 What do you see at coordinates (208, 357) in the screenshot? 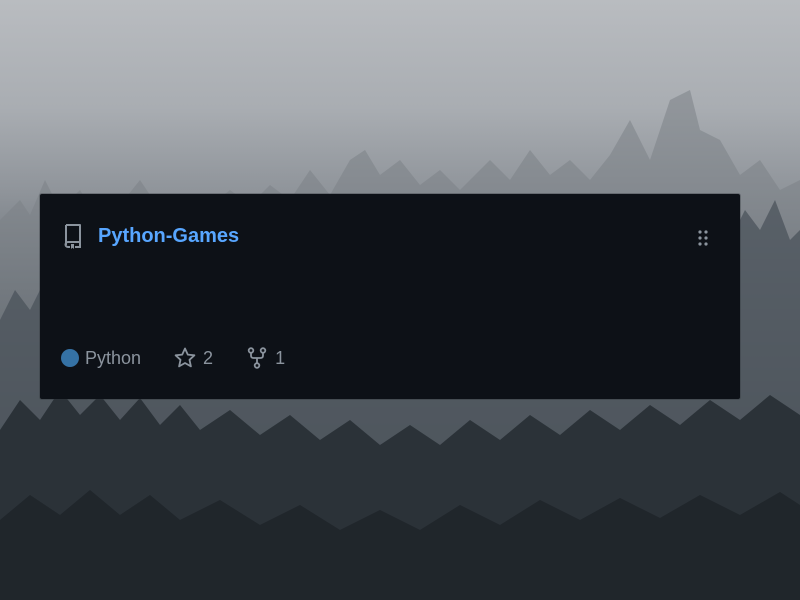
I see `stars-count: 2` at bounding box center [208, 357].